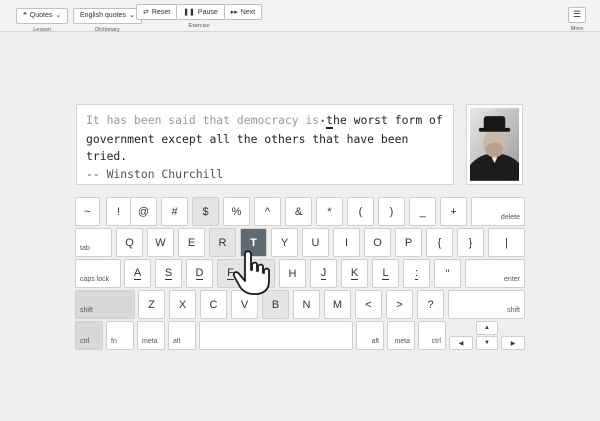 This screenshot has height=421, width=600. Describe the element at coordinates (182, 335) in the screenshot. I see `key-alt-left: alt` at that location.